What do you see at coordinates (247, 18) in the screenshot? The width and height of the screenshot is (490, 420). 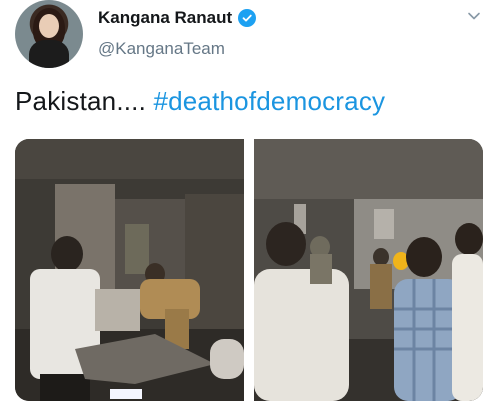 I see `verified-badge-icon` at bounding box center [247, 18].